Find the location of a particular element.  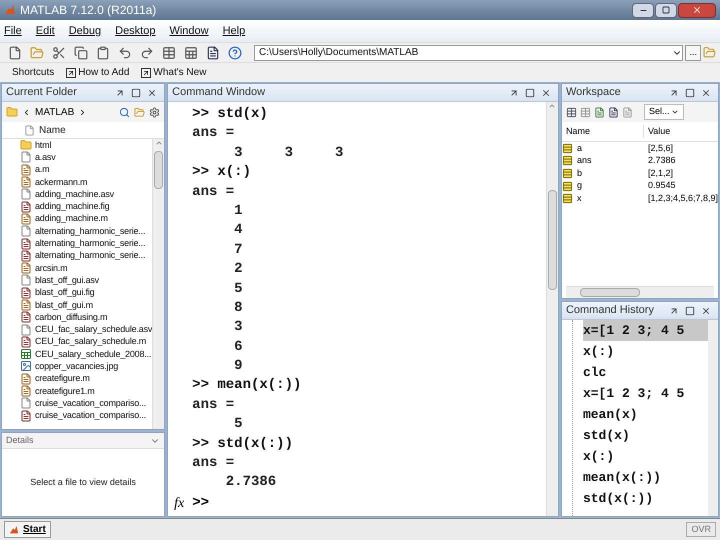

menu-item: Edit is located at coordinates (45, 31).